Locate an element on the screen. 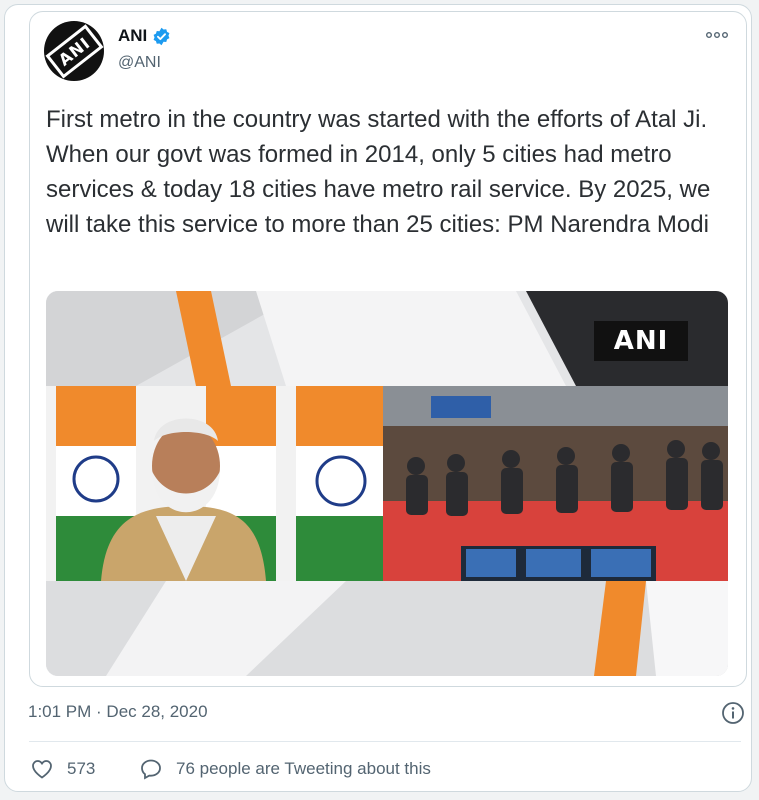  author-row: ANI is located at coordinates (144, 36).